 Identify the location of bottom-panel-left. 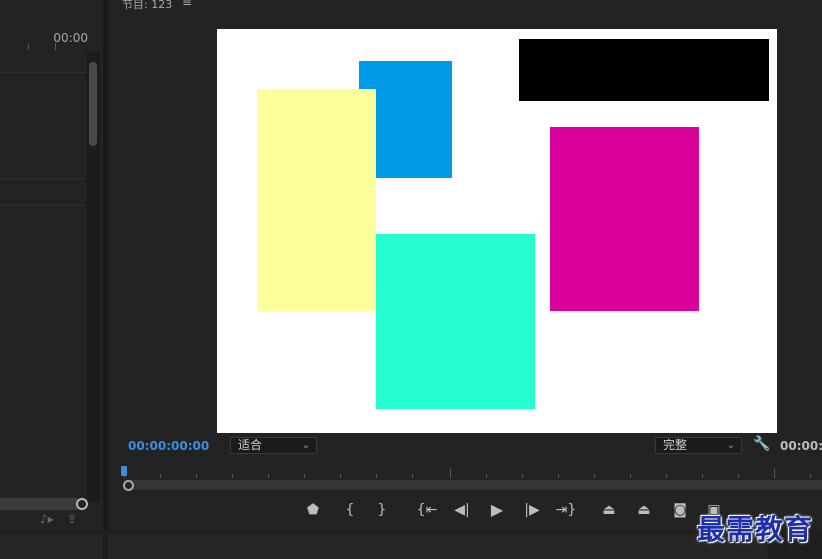
(51, 546).